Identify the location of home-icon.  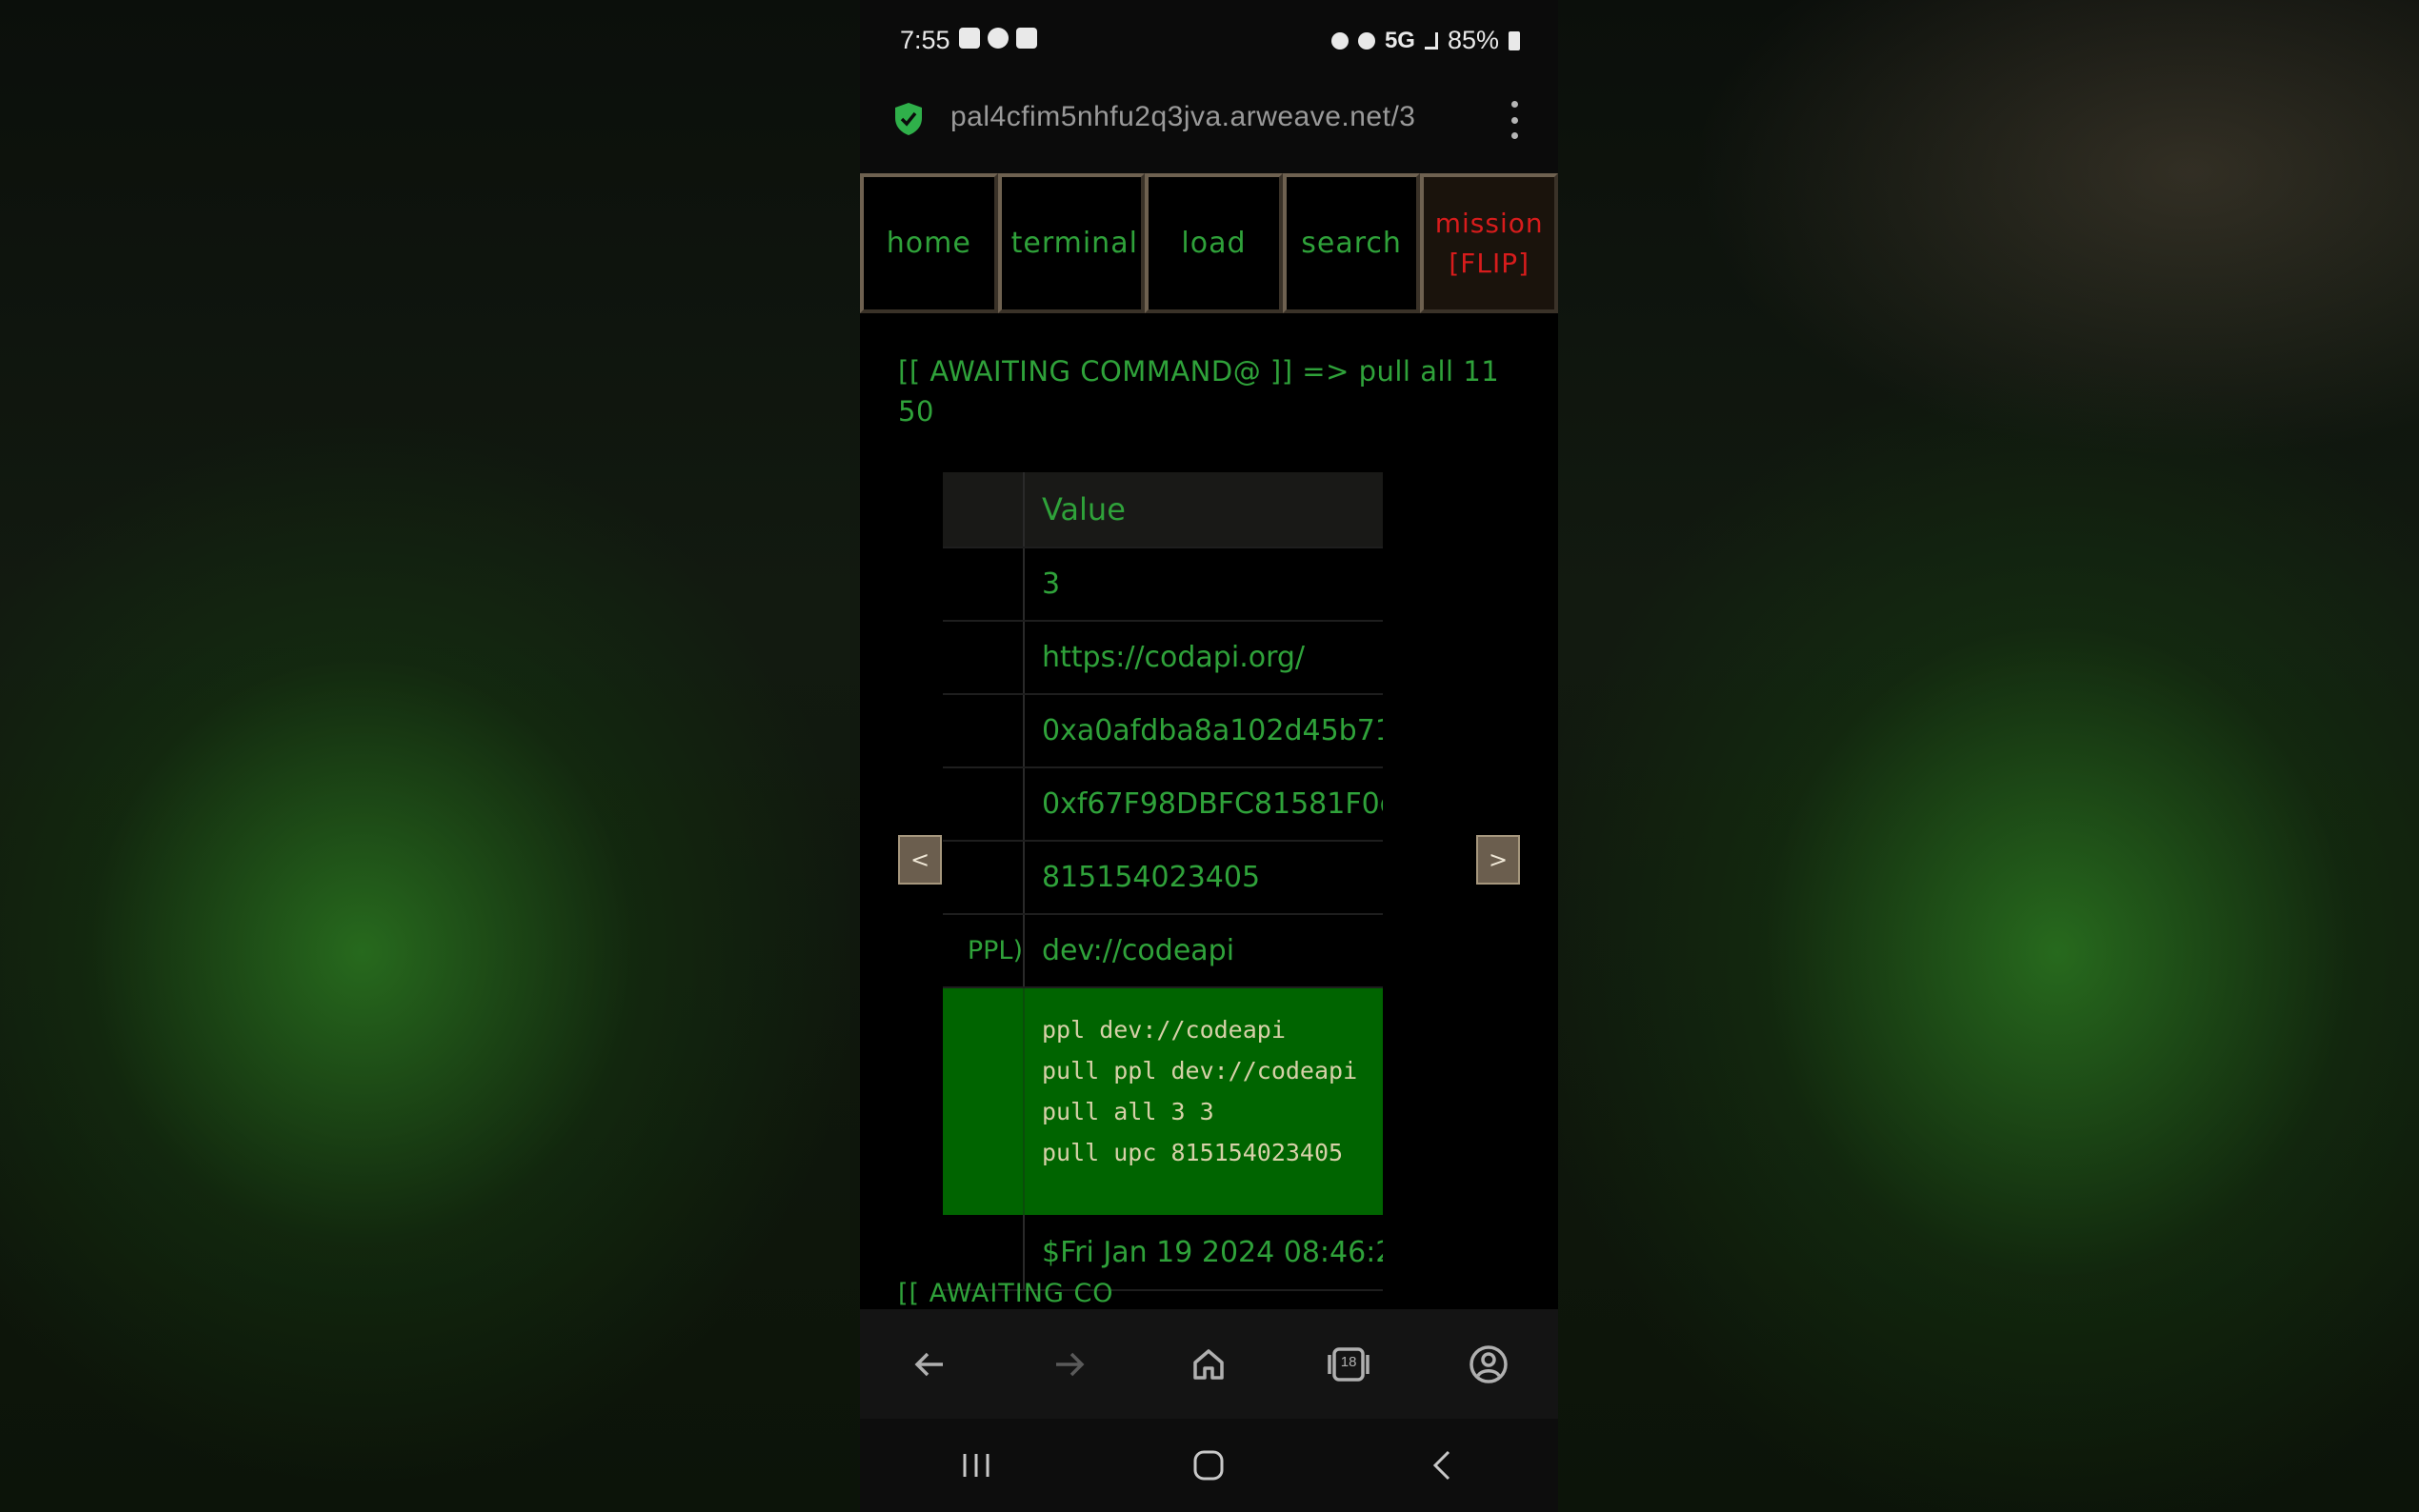
(1209, 1364).